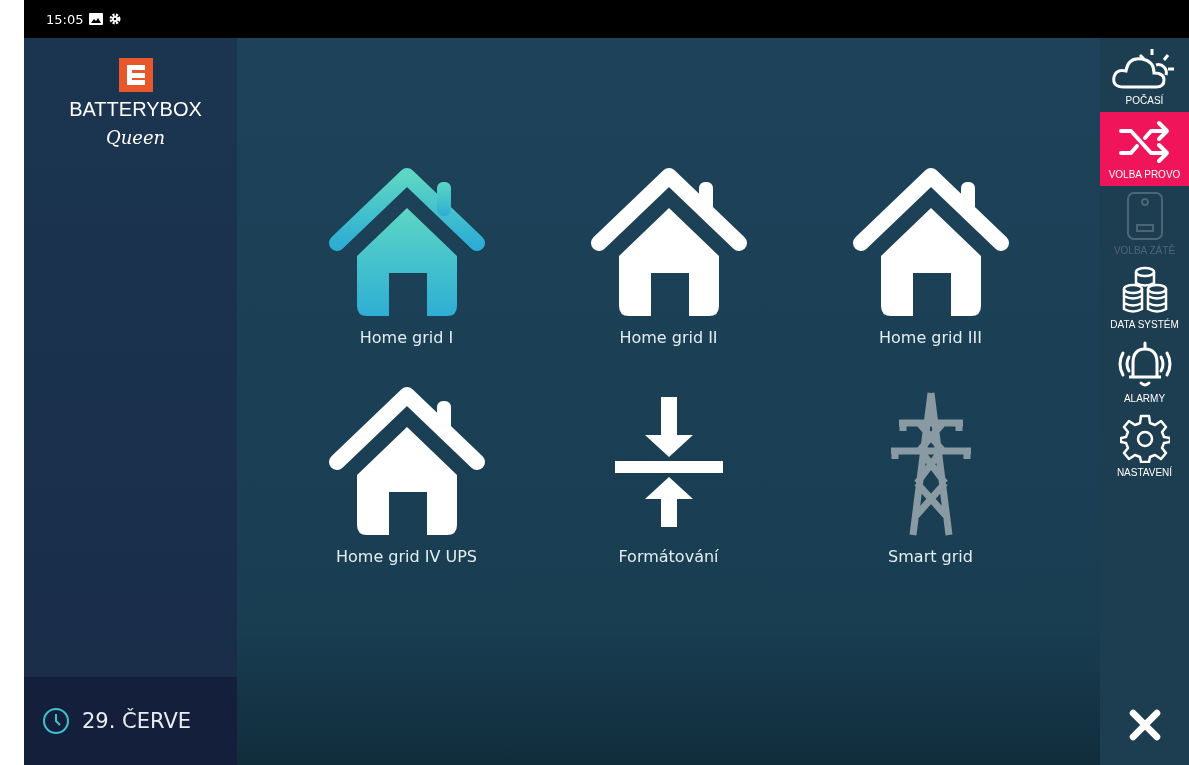 This screenshot has height=765, width=1189. Describe the element at coordinates (1144, 297) in the screenshot. I see `sidebar-item: DATA SYSTÉM` at that location.